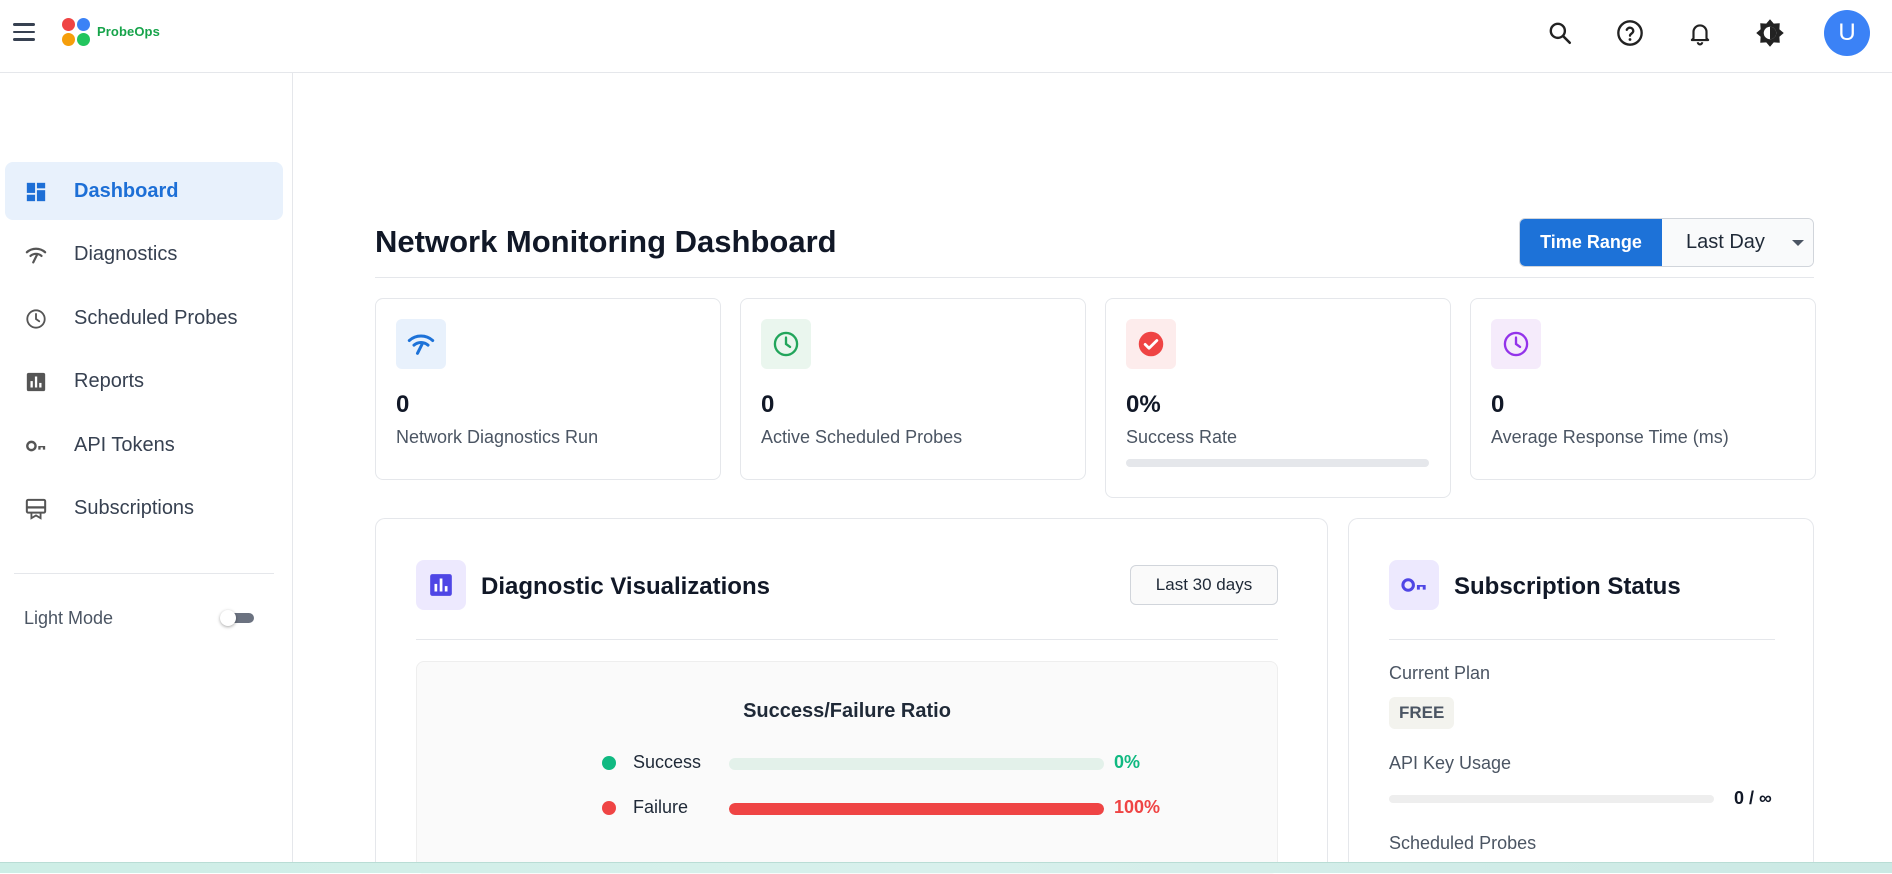 Image resolution: width=1892 pixels, height=874 pixels. Describe the element at coordinates (124, 445) in the screenshot. I see `sidebar-item-label: API Tokens` at that location.